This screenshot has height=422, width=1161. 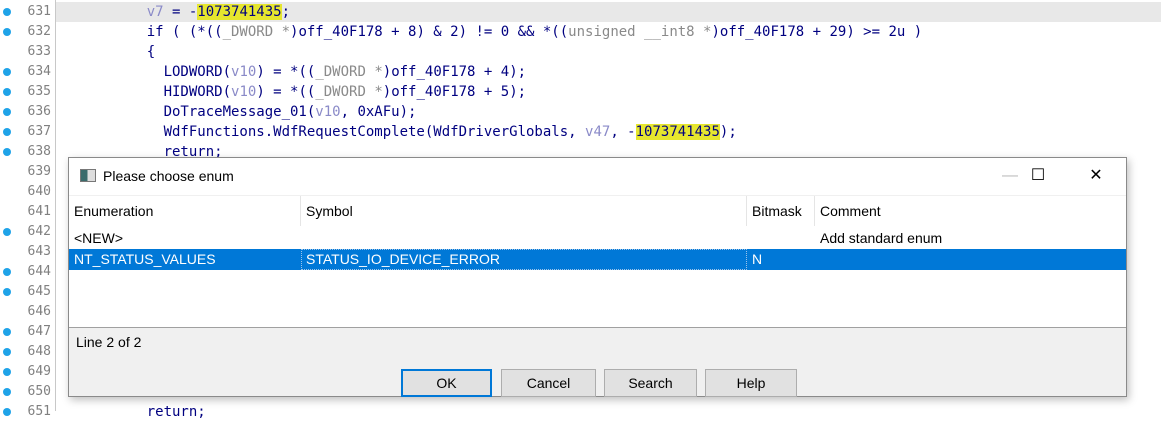 I want to click on cell-enumeration: NT_STATUS_VALUES, so click(x=145, y=259).